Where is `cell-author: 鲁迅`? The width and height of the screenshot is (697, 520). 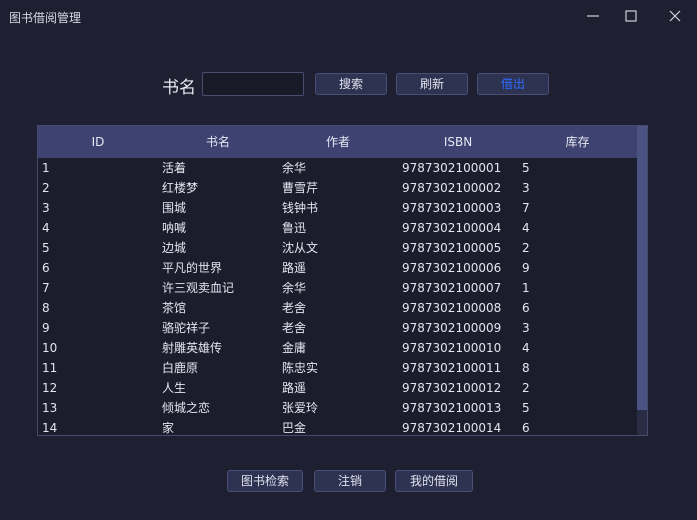
cell-author: 鲁迅 is located at coordinates (294, 228).